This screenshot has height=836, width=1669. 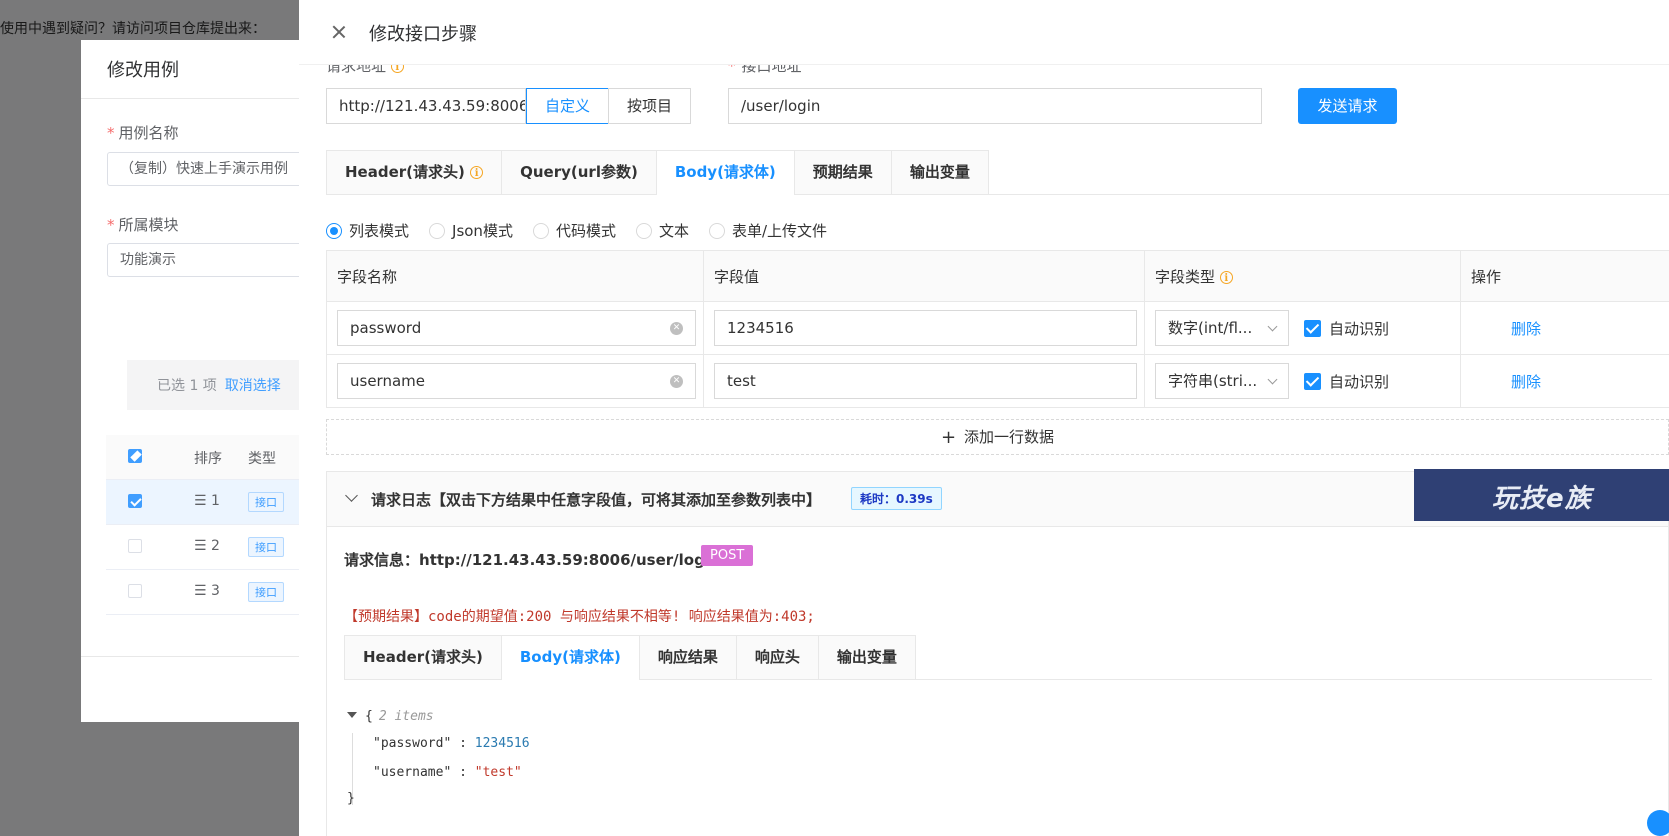 What do you see at coordinates (570, 657) in the screenshot?
I see `log-tab-body: Body(请求体)` at bounding box center [570, 657].